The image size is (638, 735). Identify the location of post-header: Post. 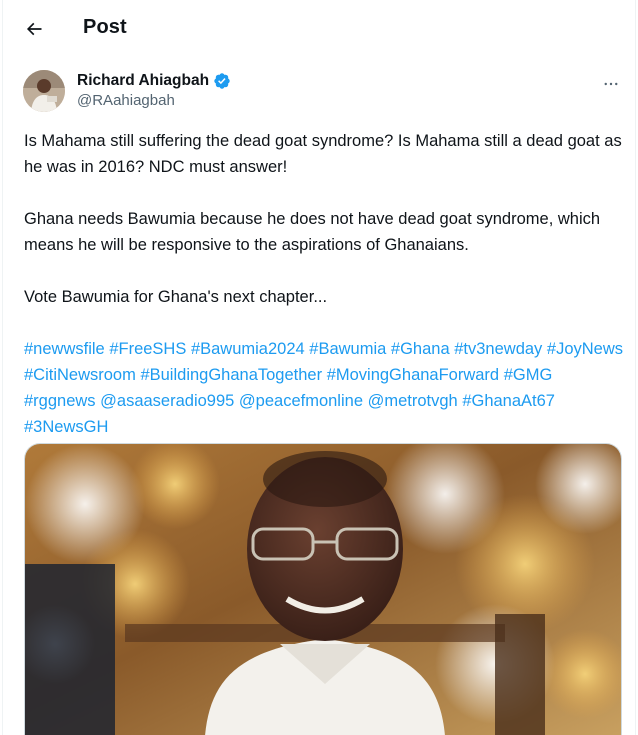
(319, 29).